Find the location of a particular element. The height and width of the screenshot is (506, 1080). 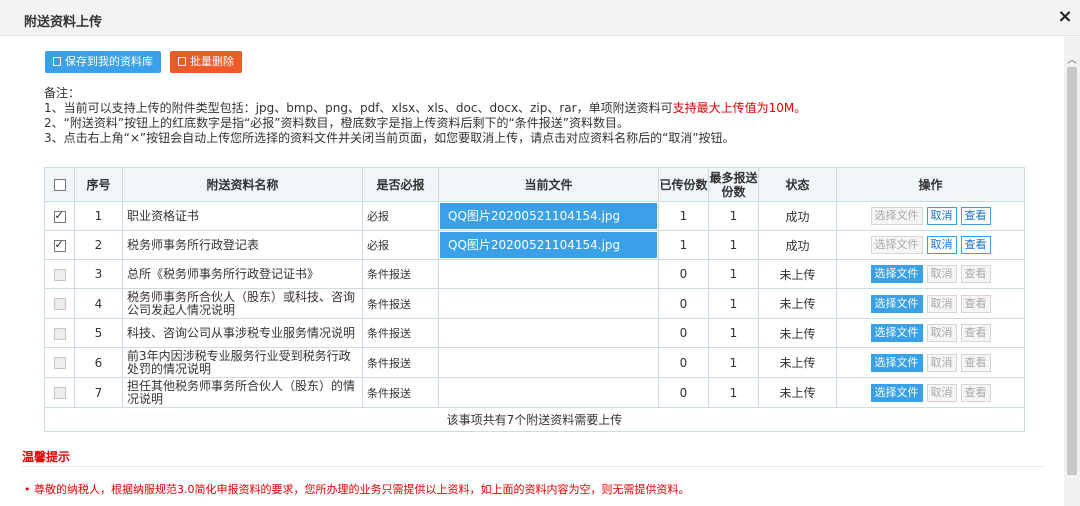

row-name: 前3年内因涉税专业服务行业受到税务行政处罚的情况说明 is located at coordinates (242, 362).